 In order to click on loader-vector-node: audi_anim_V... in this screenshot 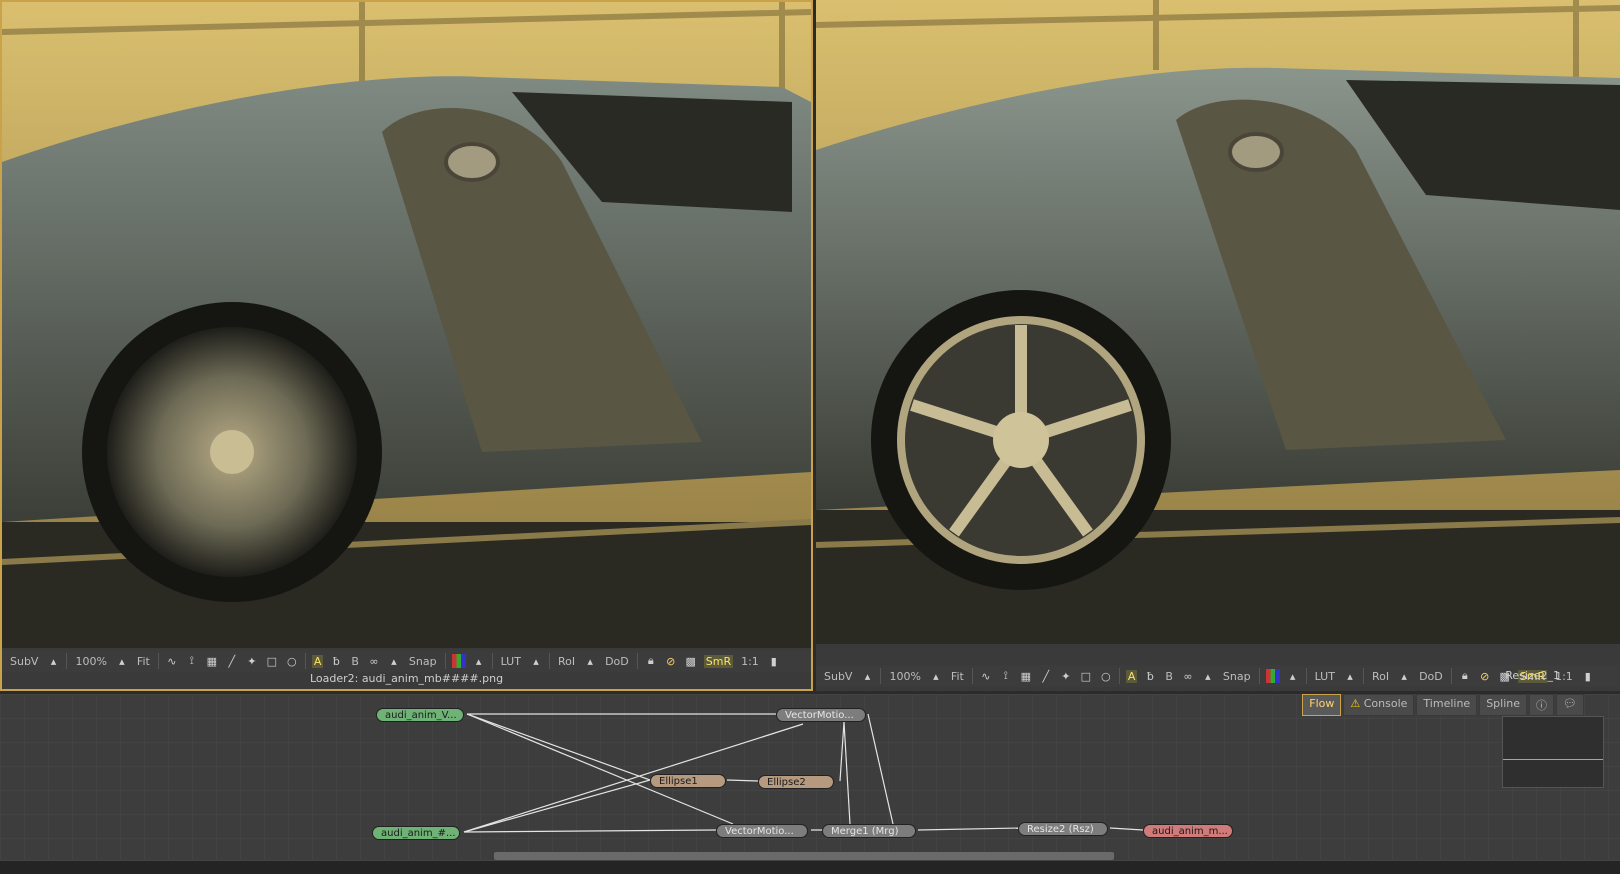, I will do `click(420, 715)`.